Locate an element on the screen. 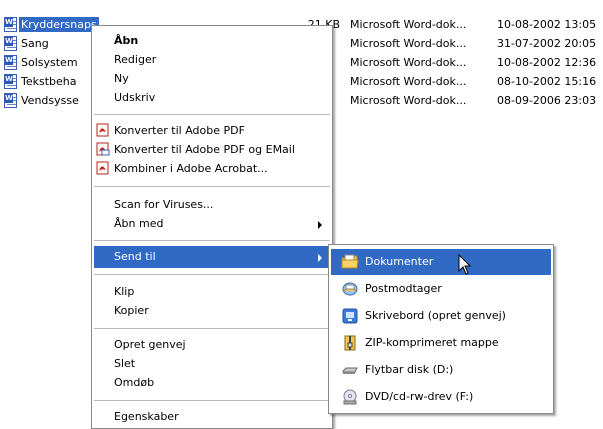 The image size is (603, 429). send-to-dvd-drive: DVD/cd-rw-drev (F:) is located at coordinates (441, 397).